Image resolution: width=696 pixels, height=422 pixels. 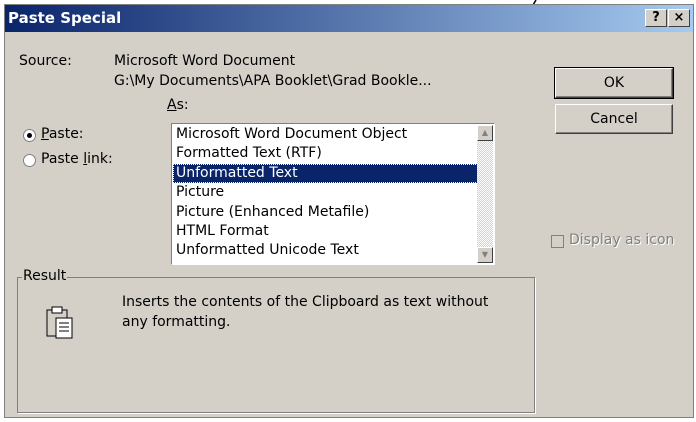 I want to click on format-list-item: Unformatted Unicode Text, so click(x=325, y=250).